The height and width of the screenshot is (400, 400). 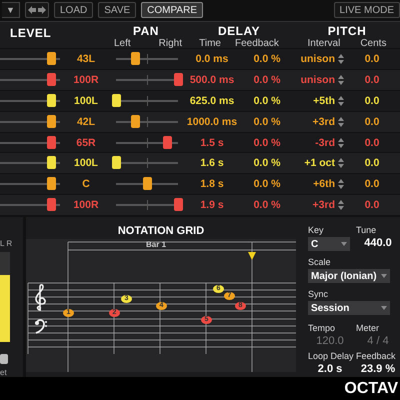 I want to click on field-label: Tempo, so click(x=322, y=328).